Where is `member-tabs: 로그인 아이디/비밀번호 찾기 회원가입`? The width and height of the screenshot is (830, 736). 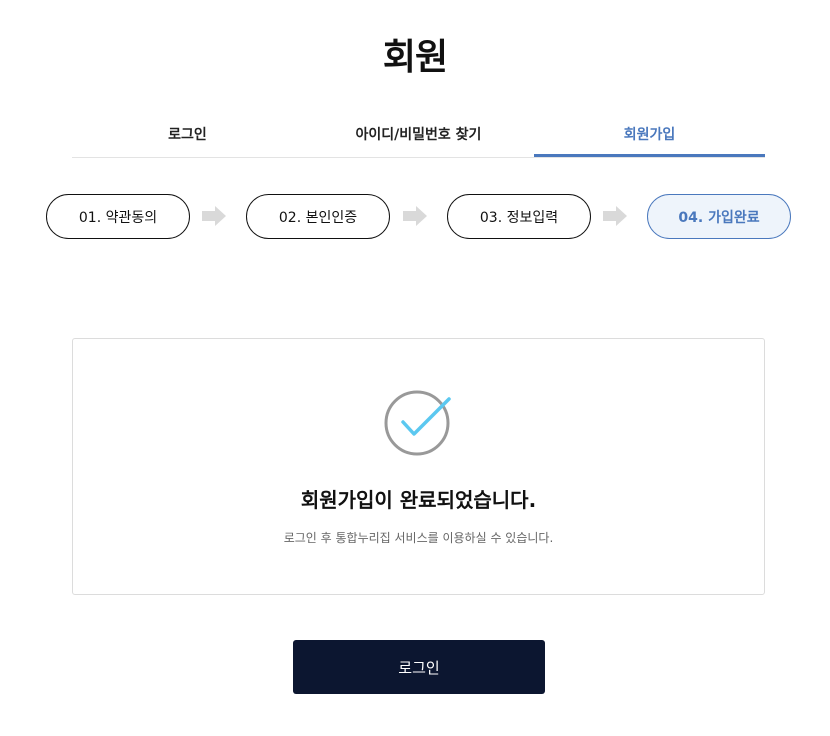 member-tabs: 로그인 아이디/비밀번호 찾기 회원가입 is located at coordinates (418, 138).